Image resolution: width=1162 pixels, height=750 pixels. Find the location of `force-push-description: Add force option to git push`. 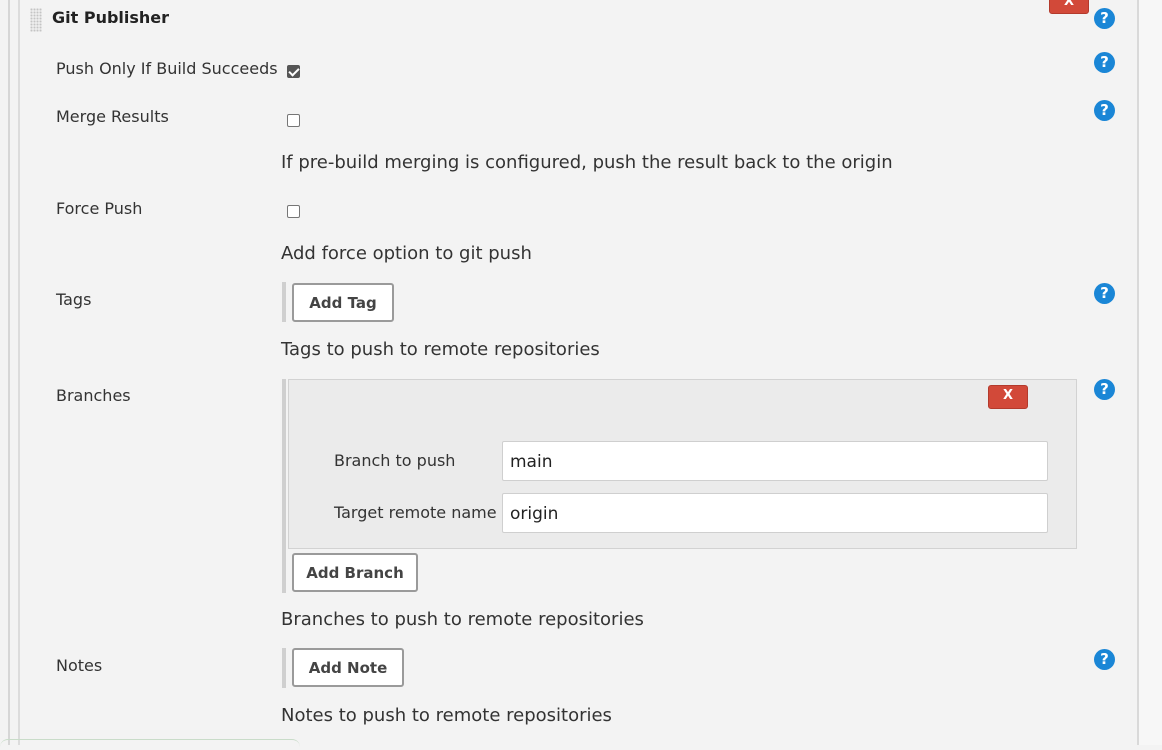

force-push-description: Add force option to git push is located at coordinates (406, 253).